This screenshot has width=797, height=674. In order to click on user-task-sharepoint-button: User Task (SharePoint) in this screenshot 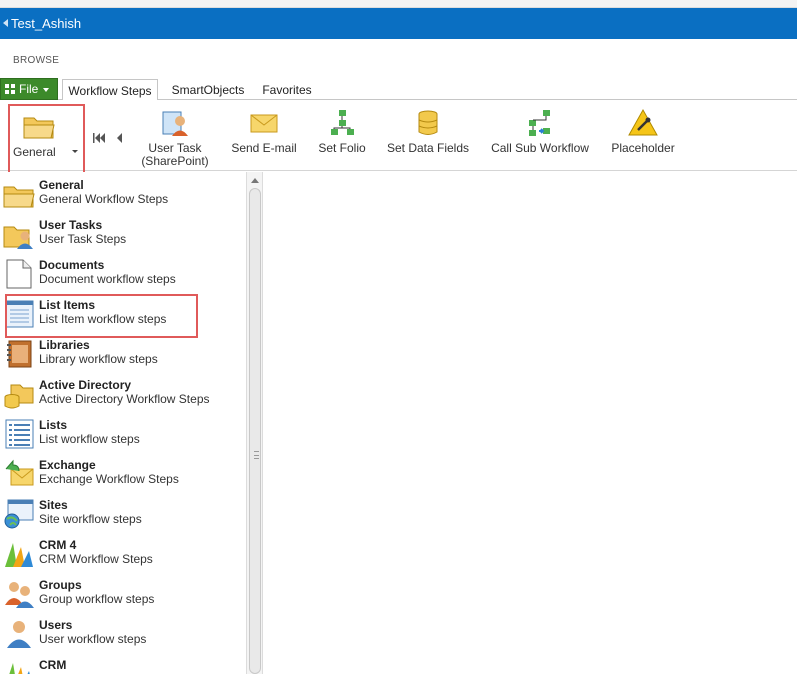, I will do `click(175, 135)`.